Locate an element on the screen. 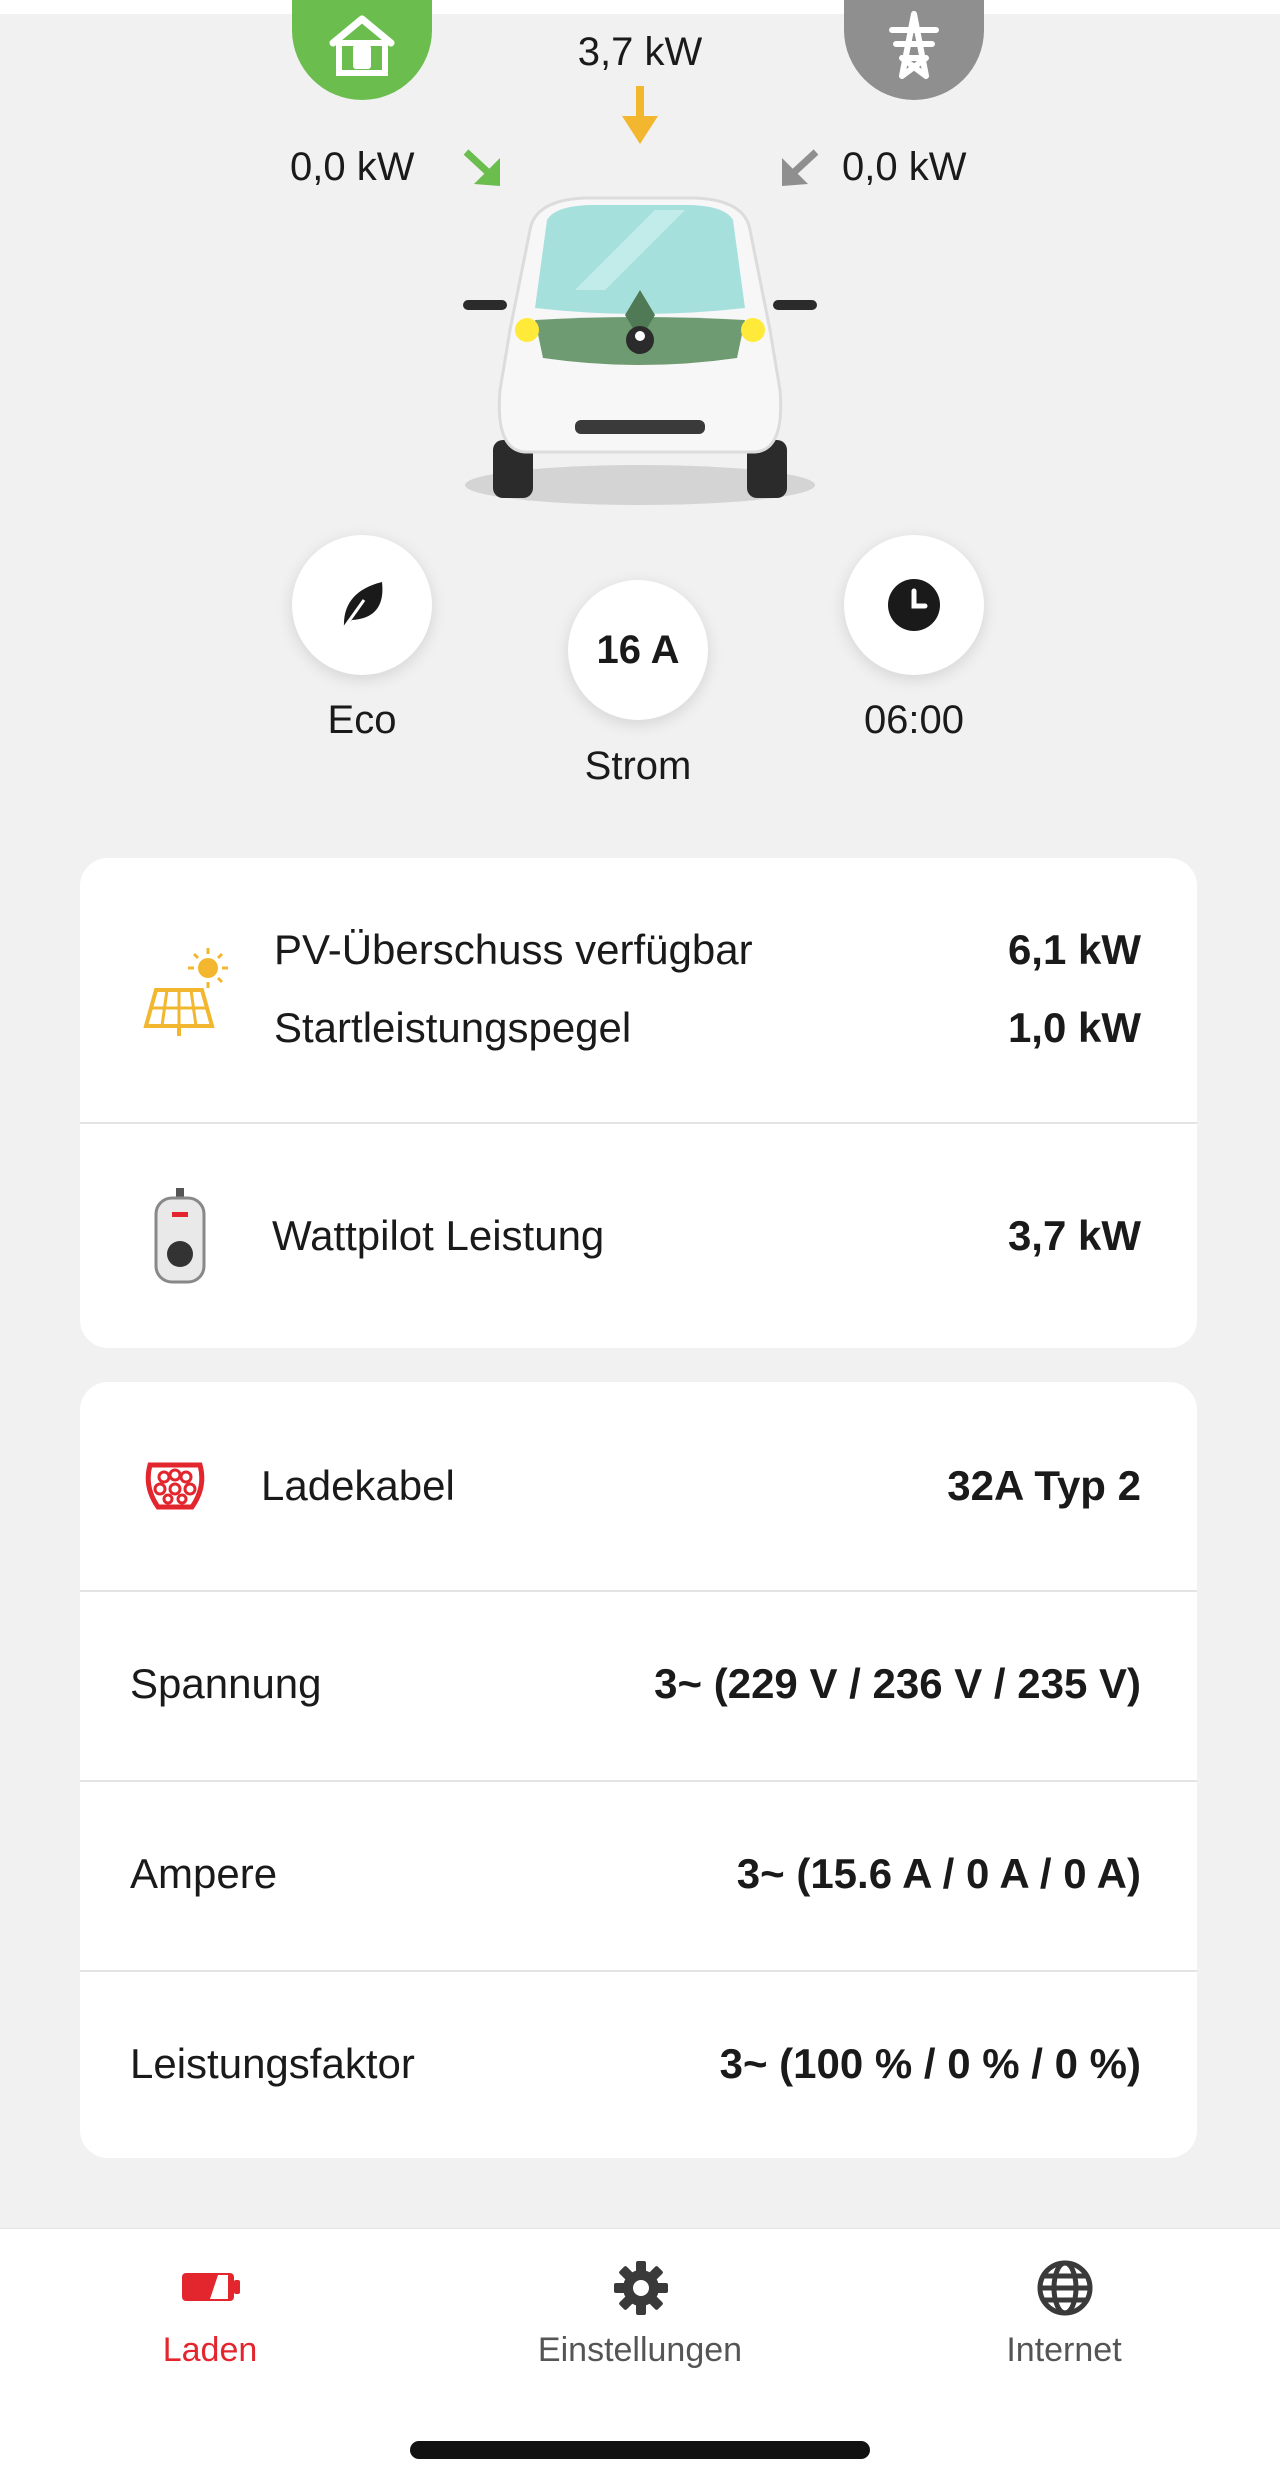 This screenshot has width=1280, height=2488. type2-plug-icon is located at coordinates (175, 1486).